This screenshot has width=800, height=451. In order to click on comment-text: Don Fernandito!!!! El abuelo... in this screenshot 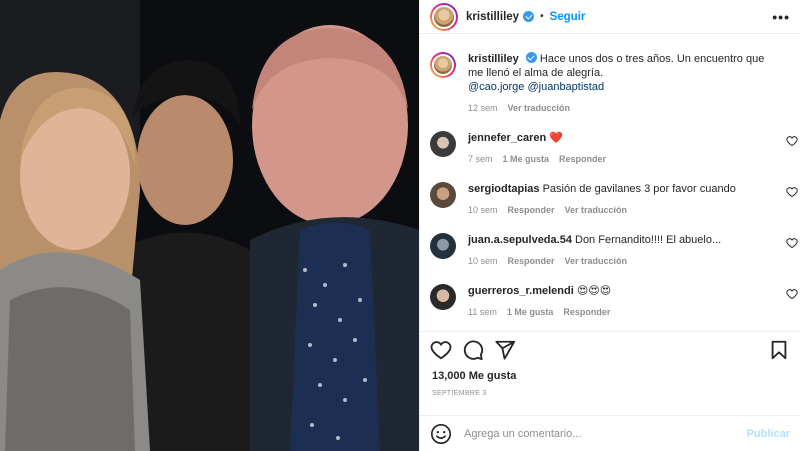, I will do `click(648, 240)`.